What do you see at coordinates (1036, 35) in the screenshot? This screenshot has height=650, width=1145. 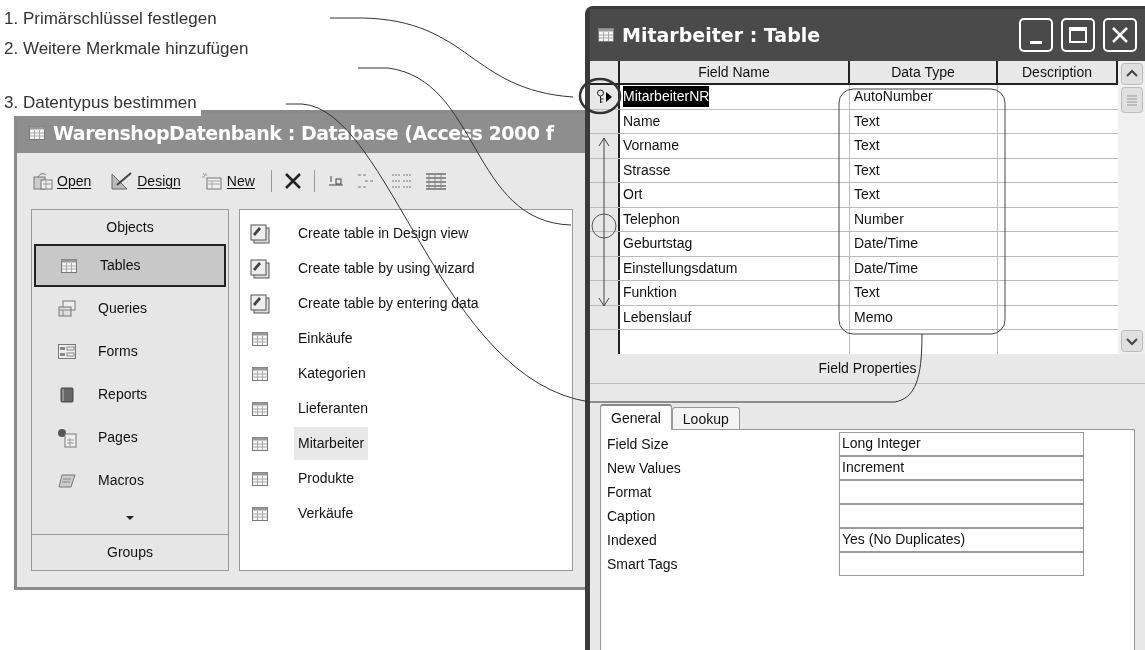 I see `minimize-button` at bounding box center [1036, 35].